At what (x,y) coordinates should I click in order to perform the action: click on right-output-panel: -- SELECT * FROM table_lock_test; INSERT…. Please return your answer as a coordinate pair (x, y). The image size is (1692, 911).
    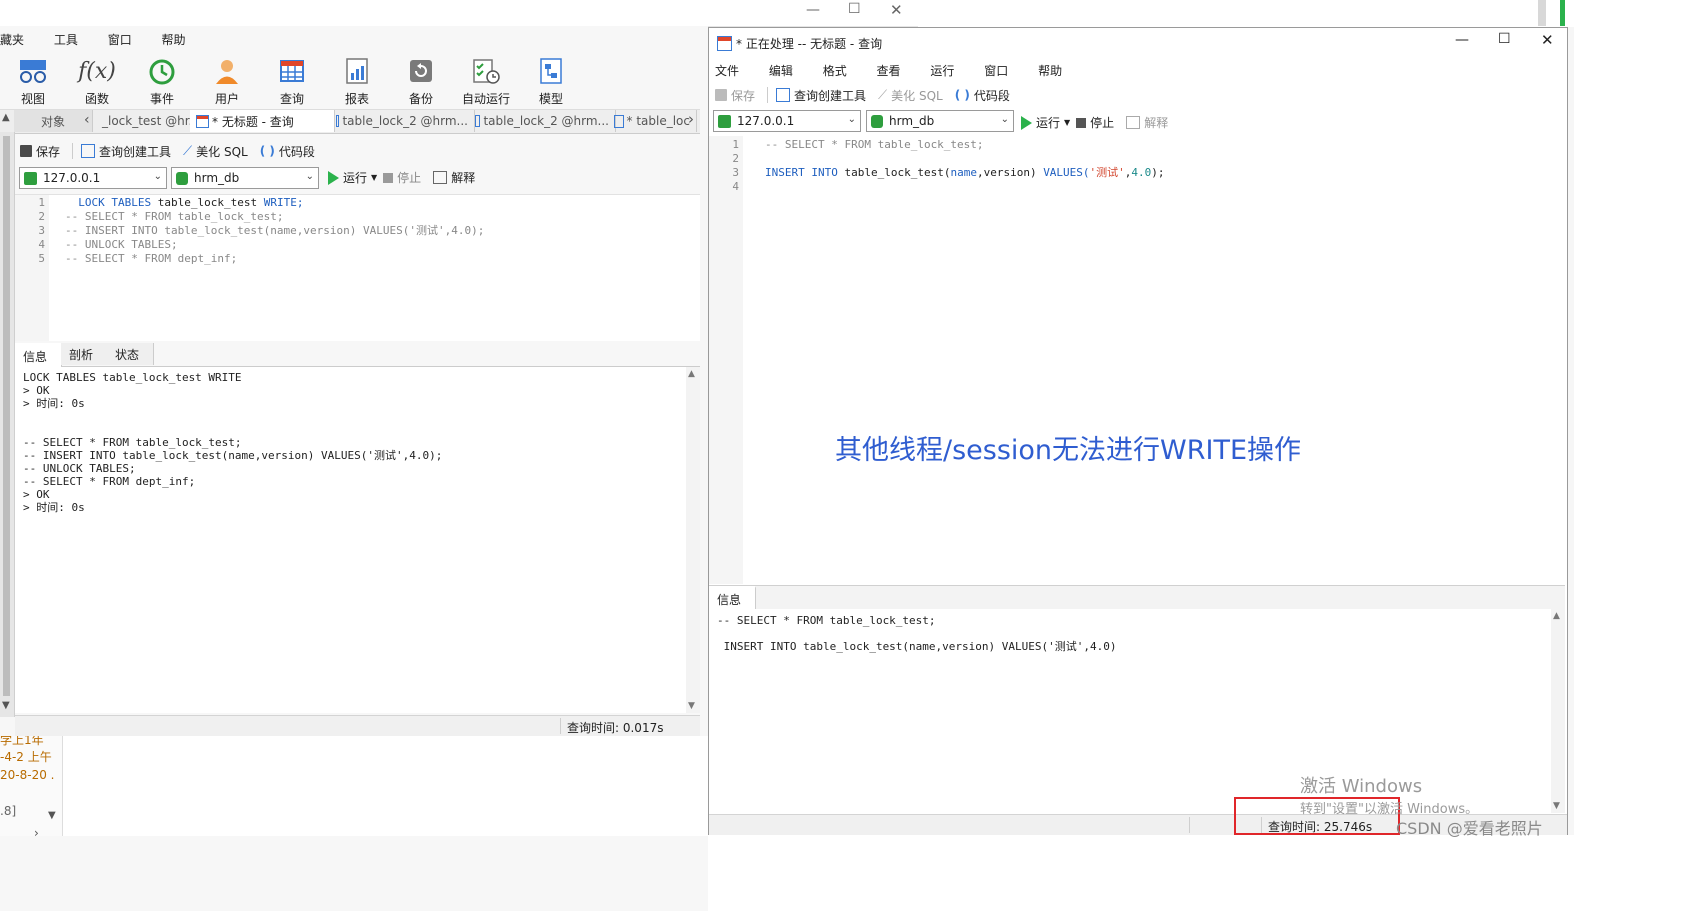
    Looking at the image, I should click on (1130, 711).